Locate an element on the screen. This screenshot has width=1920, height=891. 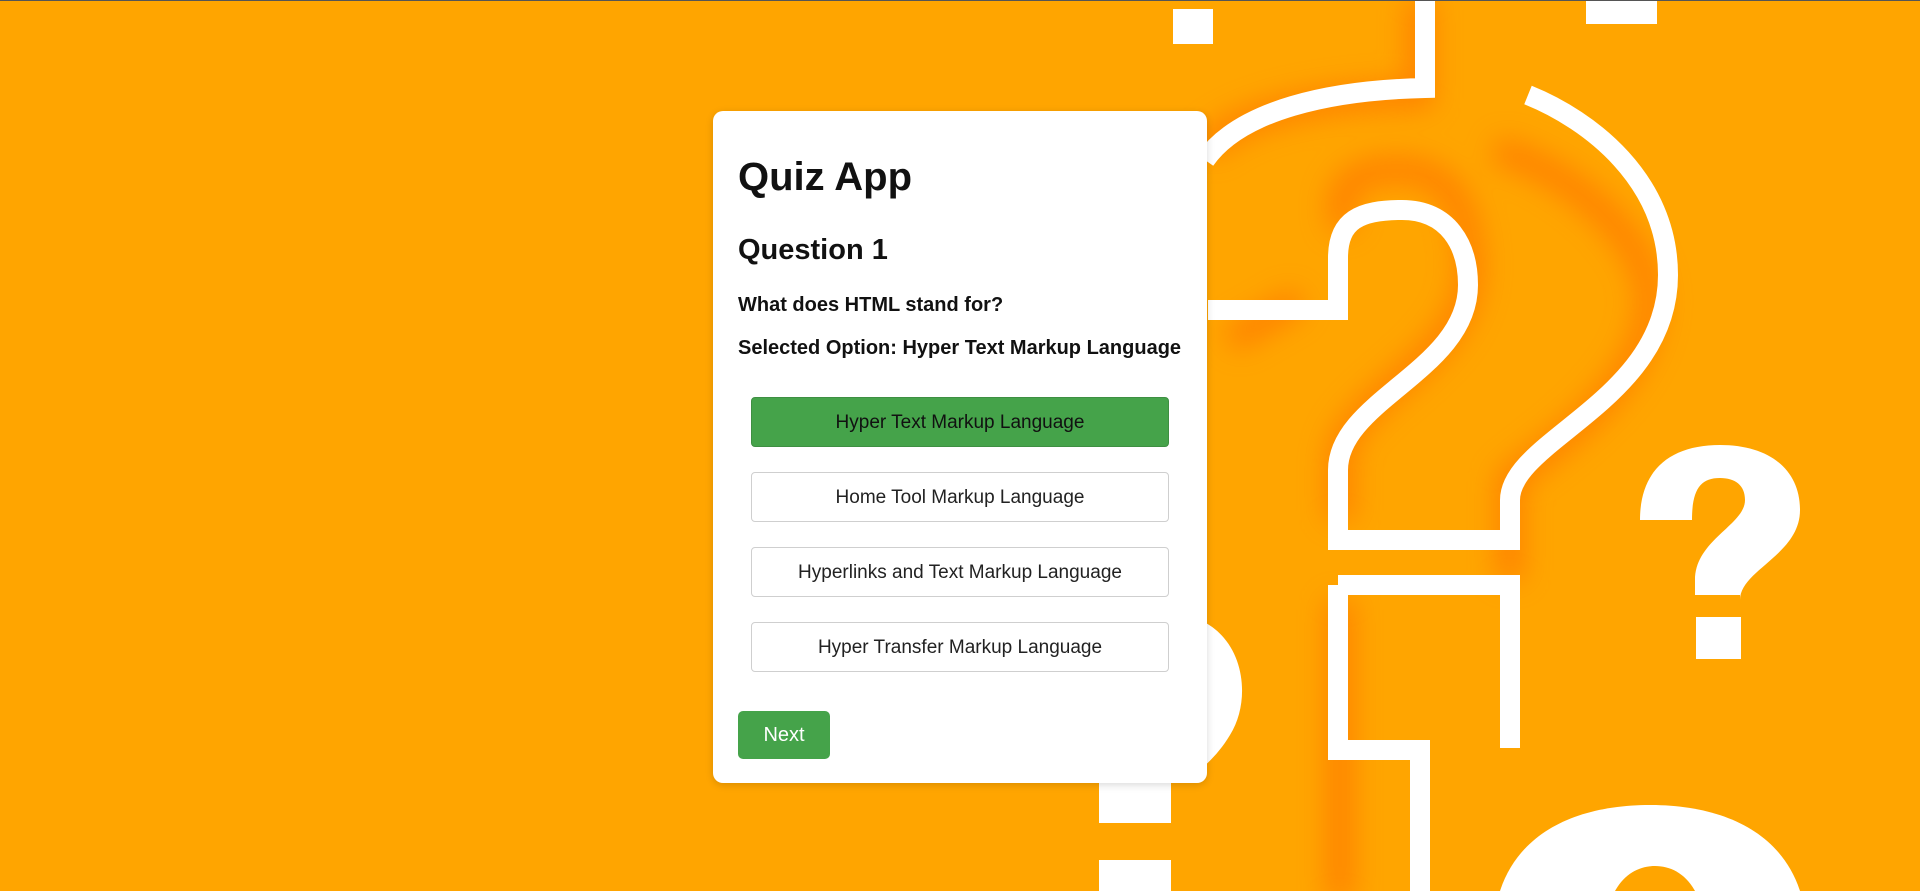
next-button: Next is located at coordinates (784, 735).